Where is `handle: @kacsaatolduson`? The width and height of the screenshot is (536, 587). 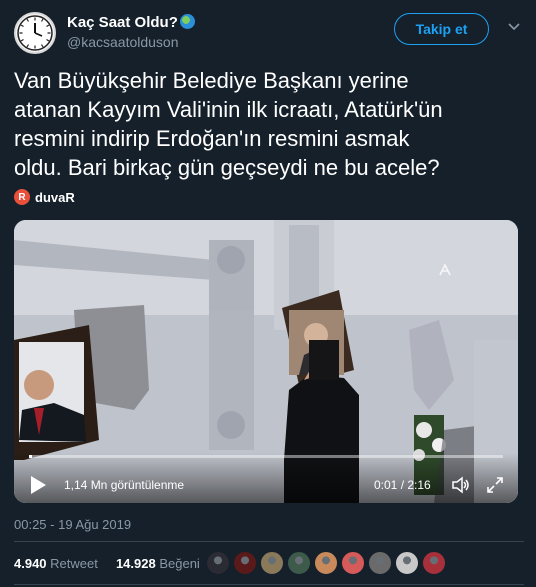
handle: @kacsaatolduson is located at coordinates (123, 42).